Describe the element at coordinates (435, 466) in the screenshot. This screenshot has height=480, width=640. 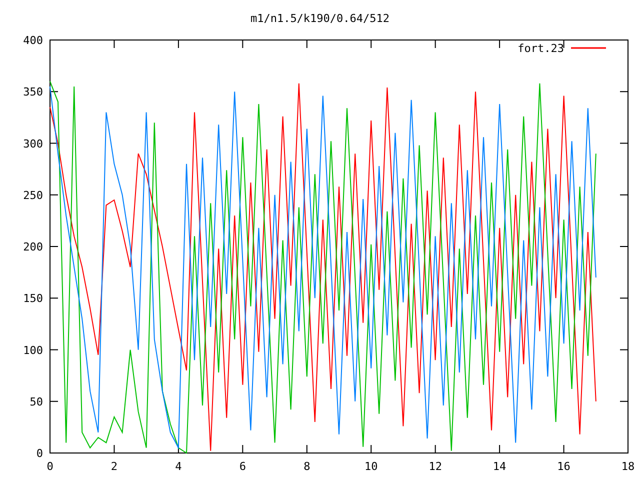
I see `tick-label: 12` at that location.